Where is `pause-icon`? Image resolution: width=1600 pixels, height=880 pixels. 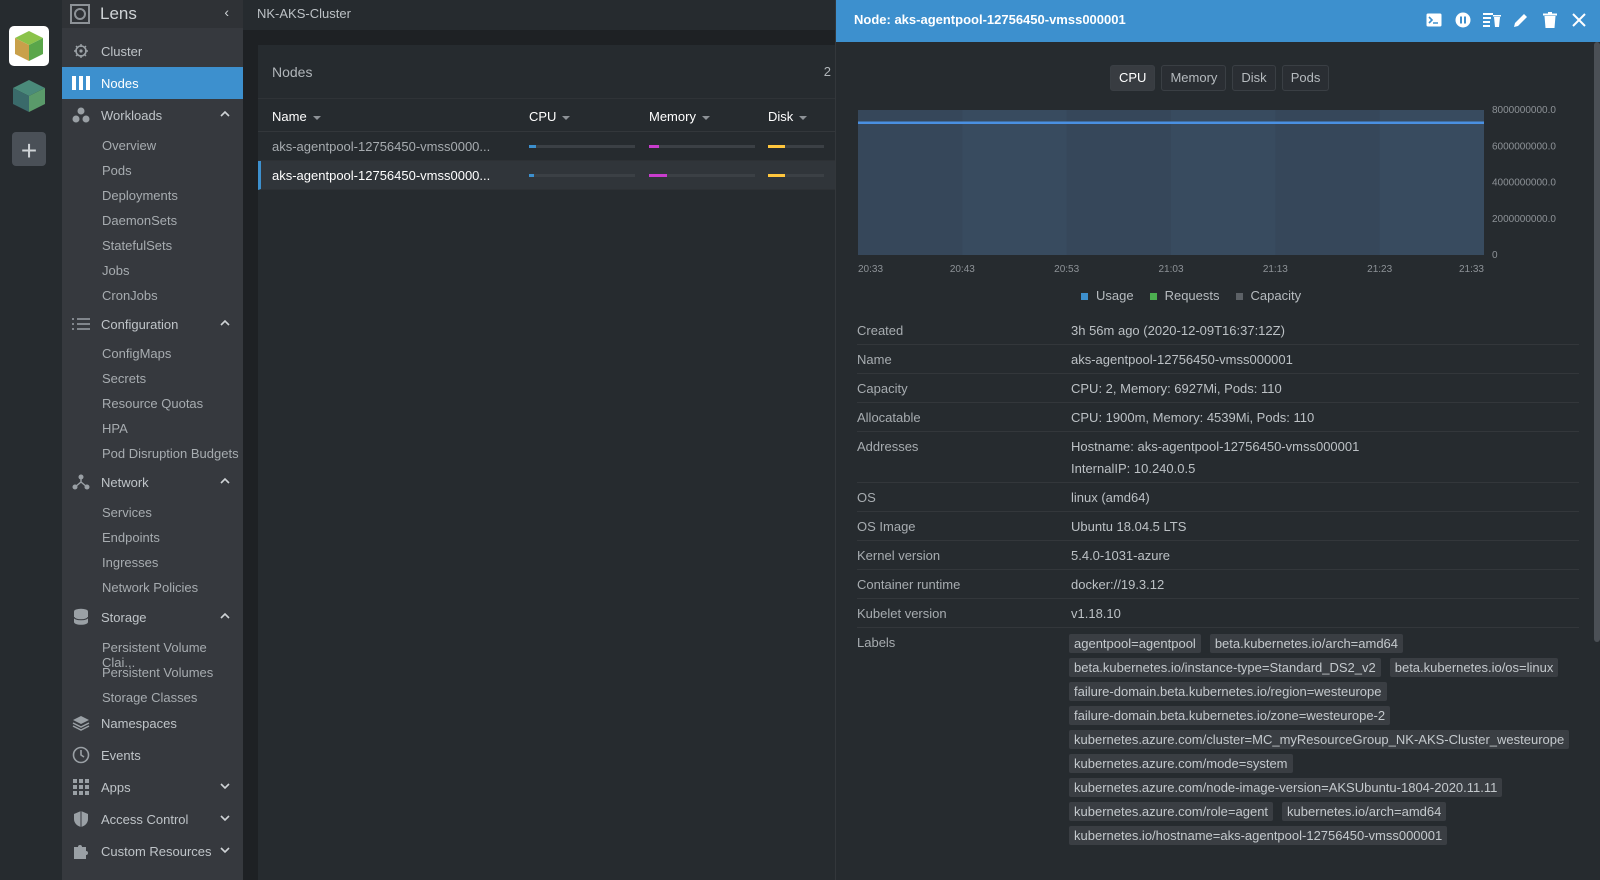
pause-icon is located at coordinates (1463, 20).